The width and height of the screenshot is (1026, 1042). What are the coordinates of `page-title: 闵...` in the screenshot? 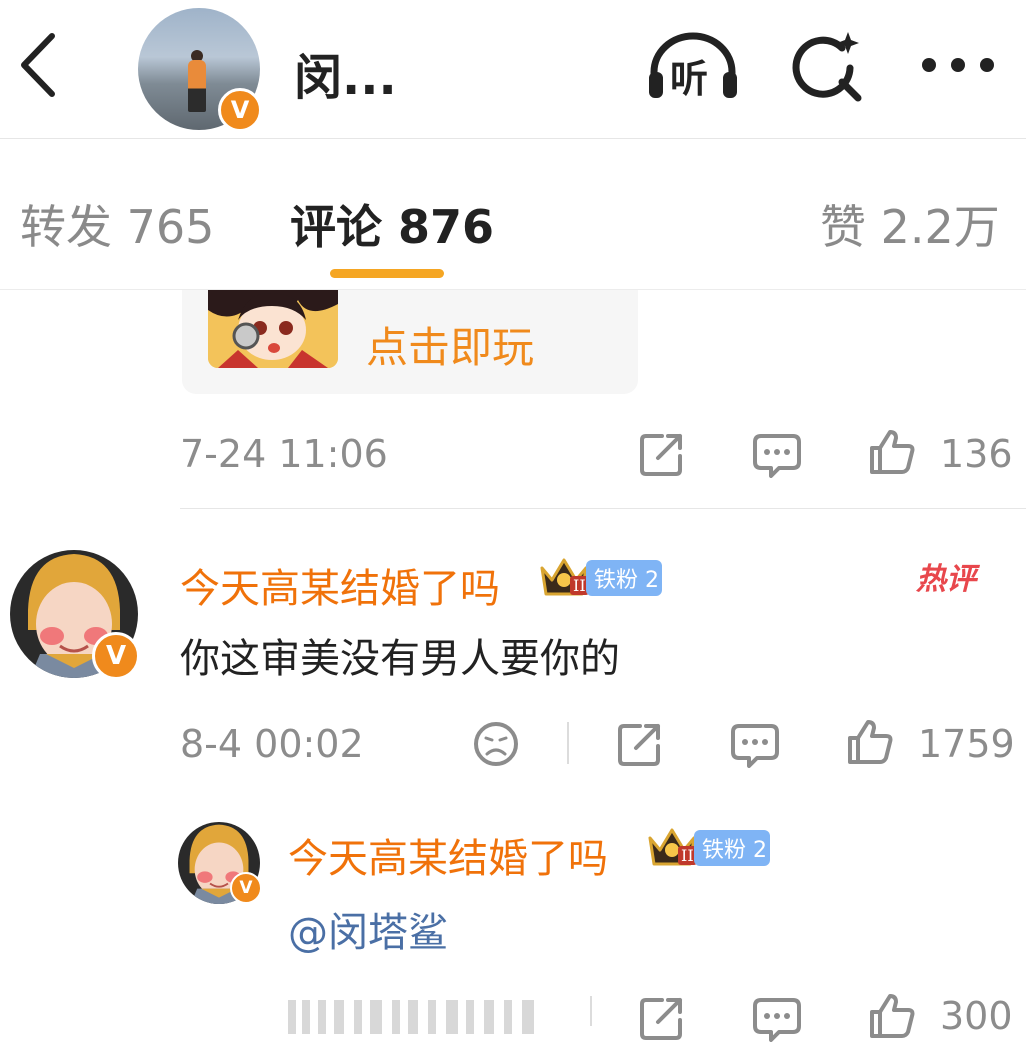 It's located at (345, 78).